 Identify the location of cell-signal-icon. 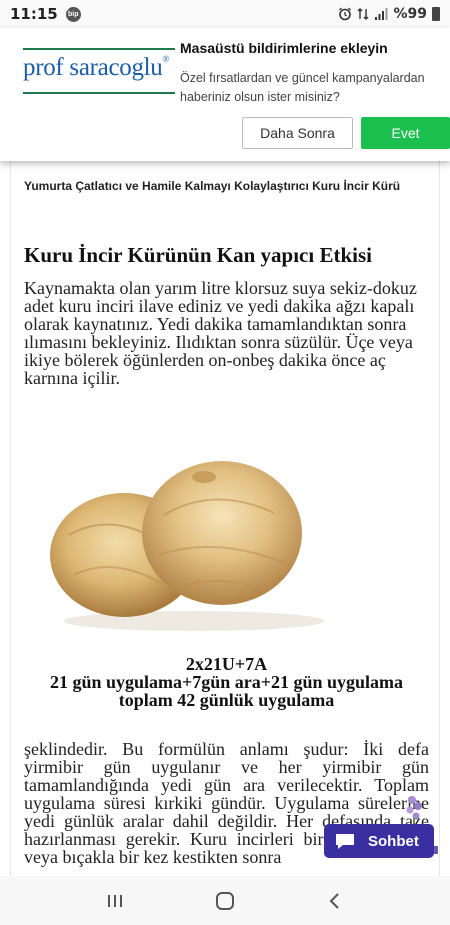
(381, 14).